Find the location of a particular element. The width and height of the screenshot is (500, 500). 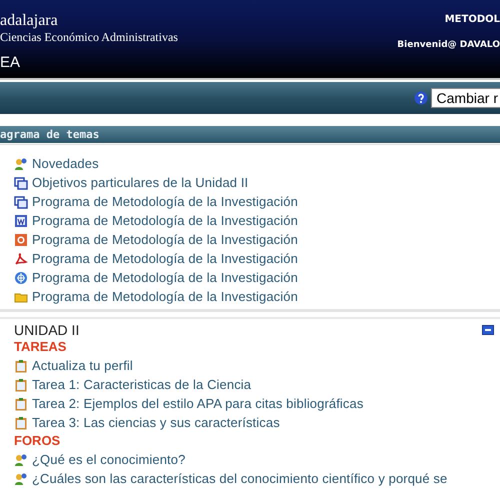

welcome-text: Bienvenid@ DAVALO is located at coordinates (448, 45).